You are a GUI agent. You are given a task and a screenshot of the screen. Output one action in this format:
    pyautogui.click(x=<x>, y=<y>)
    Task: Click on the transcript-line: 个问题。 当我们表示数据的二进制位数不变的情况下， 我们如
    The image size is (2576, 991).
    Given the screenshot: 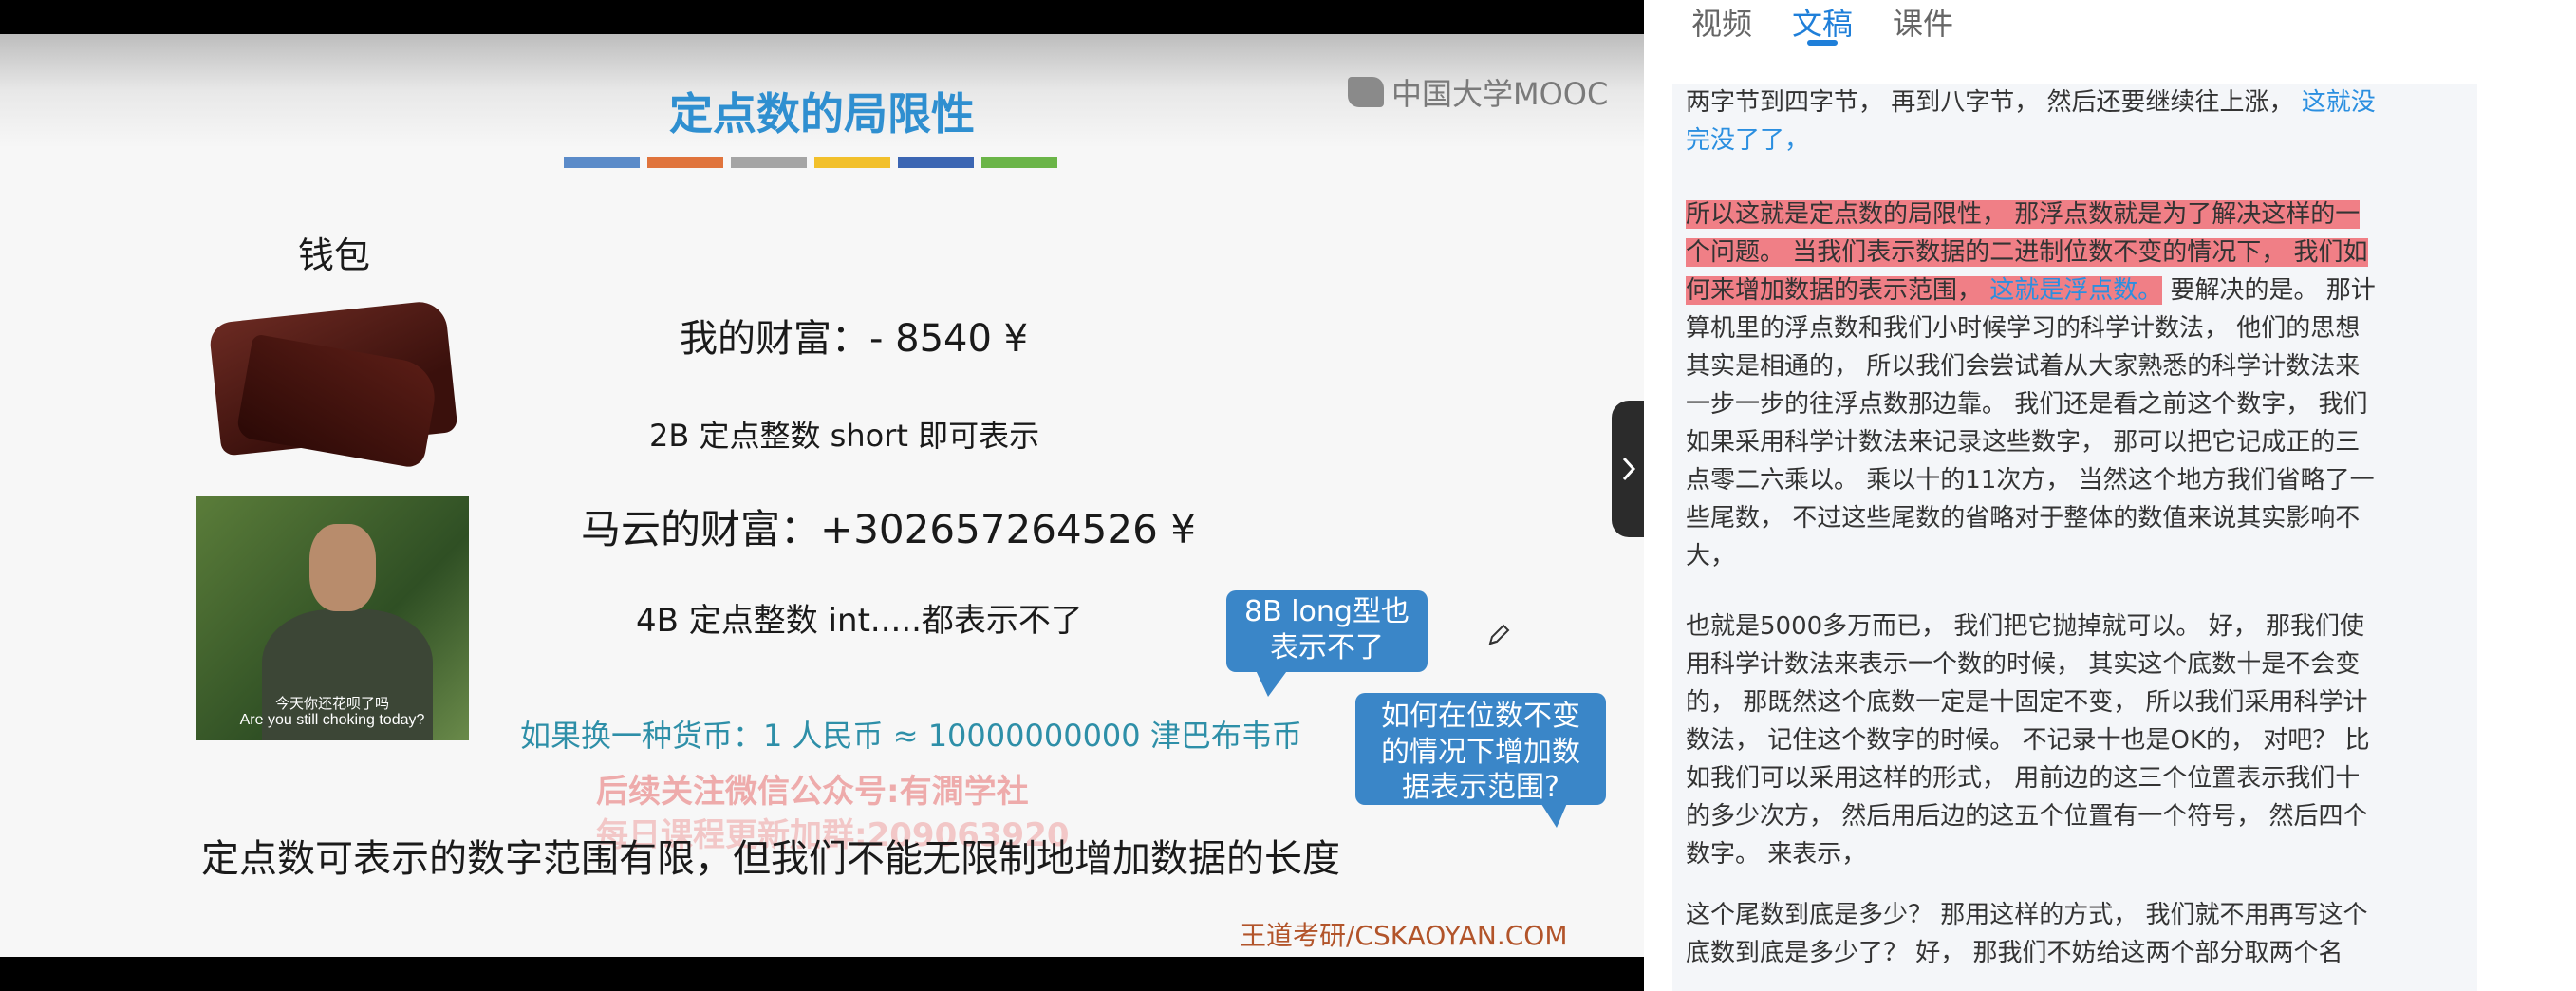 What is the action you would take?
    pyautogui.click(x=2027, y=252)
    